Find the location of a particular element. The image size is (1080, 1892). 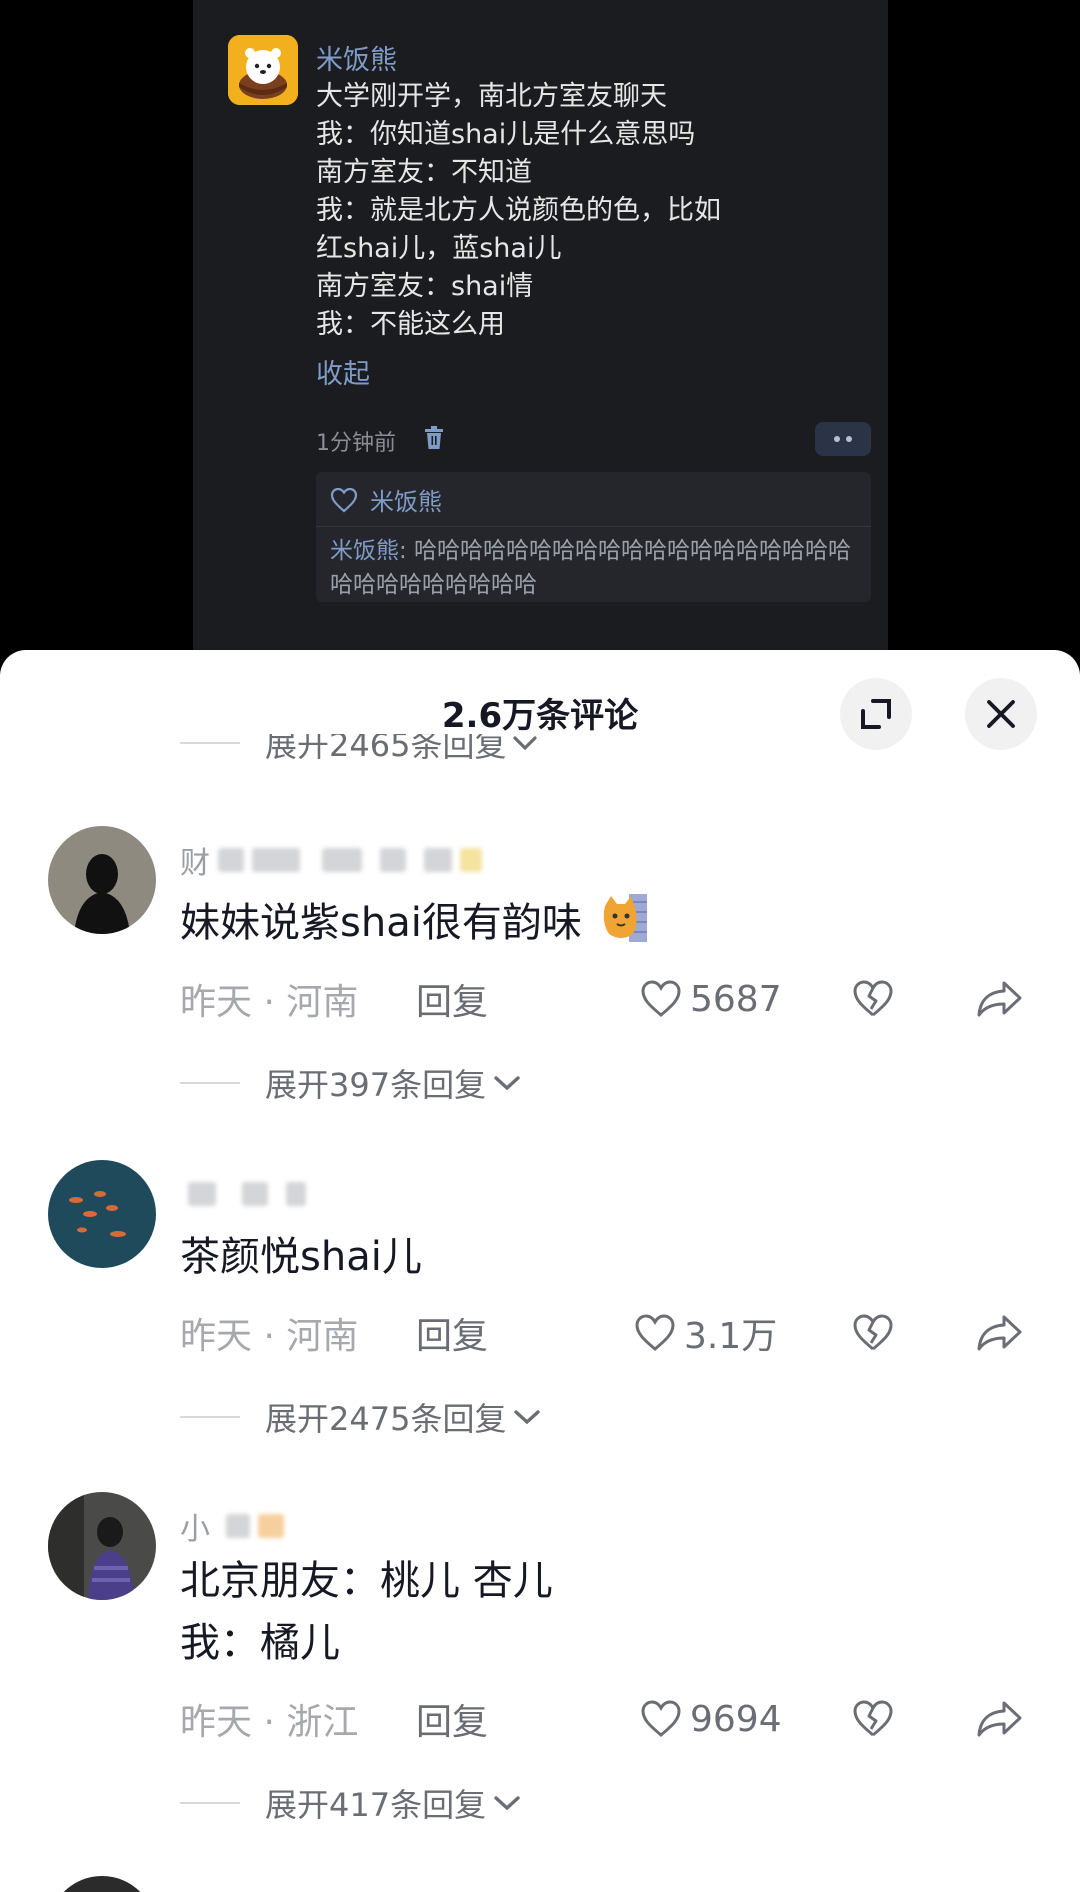

username: 小 is located at coordinates (232, 1526).